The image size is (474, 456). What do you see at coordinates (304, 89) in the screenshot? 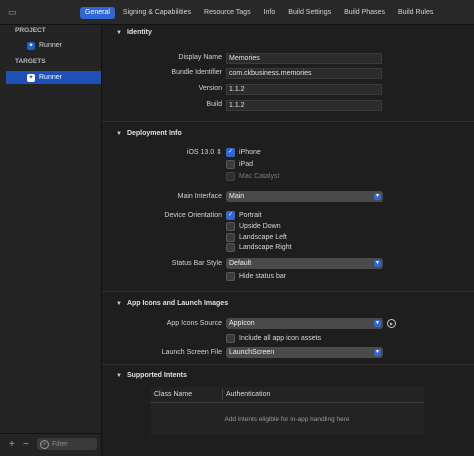
I see `version-field: 1.1.2` at bounding box center [304, 89].